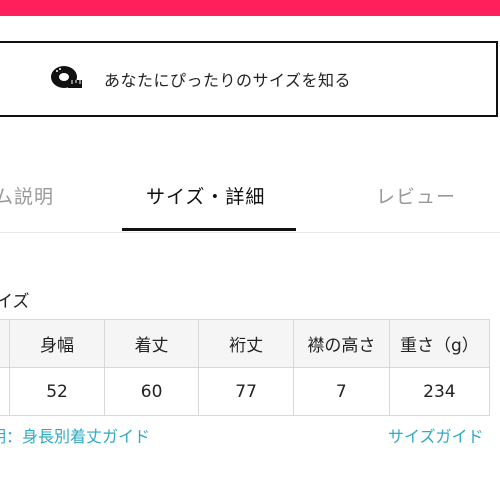 The width and height of the screenshot is (500, 500). Describe the element at coordinates (209, 229) in the screenshot. I see `active-tab-indicator` at that location.